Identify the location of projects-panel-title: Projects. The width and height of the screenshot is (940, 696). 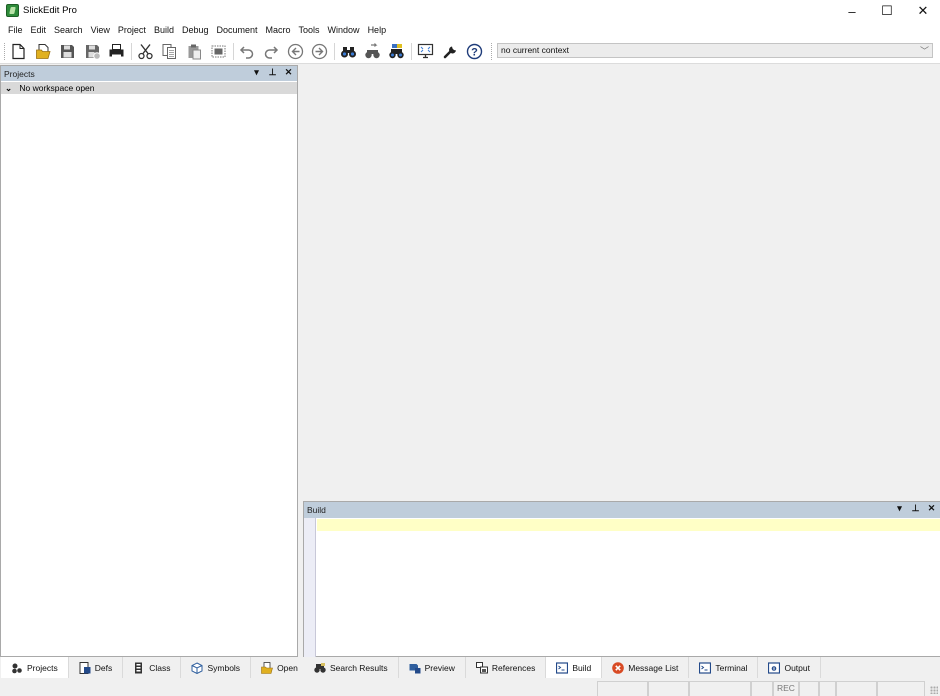
(19, 74).